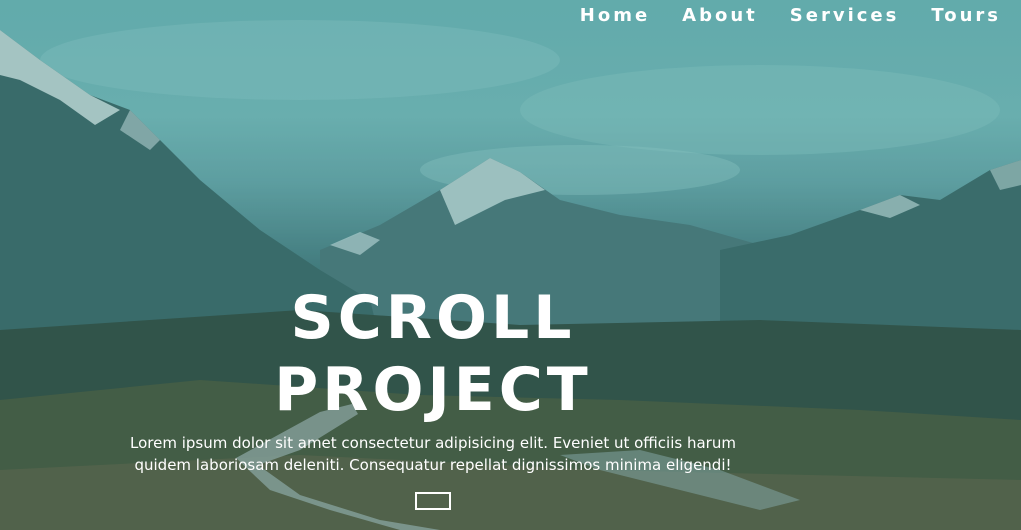 This screenshot has height=530, width=1021. Describe the element at coordinates (829, 16) in the screenshot. I see `nav-link-services: Services` at that location.